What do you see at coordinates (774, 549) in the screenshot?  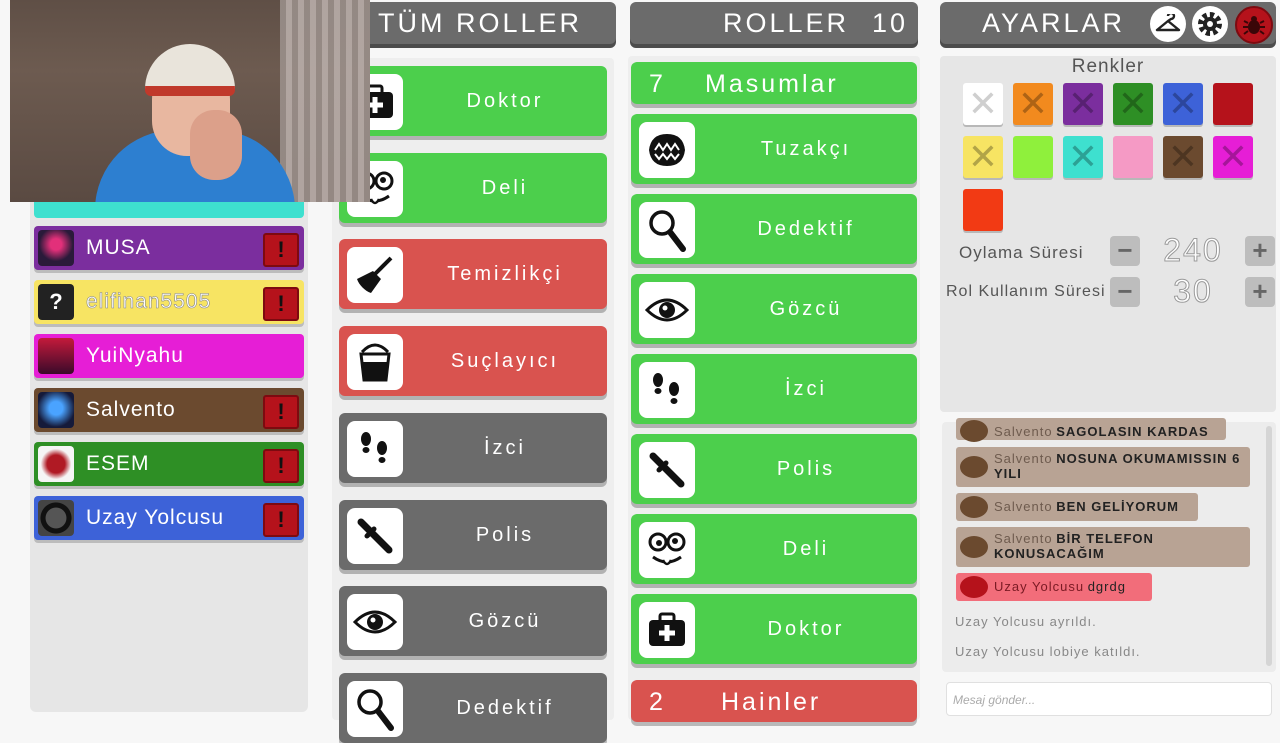 I see `selected-role-card: Deli` at bounding box center [774, 549].